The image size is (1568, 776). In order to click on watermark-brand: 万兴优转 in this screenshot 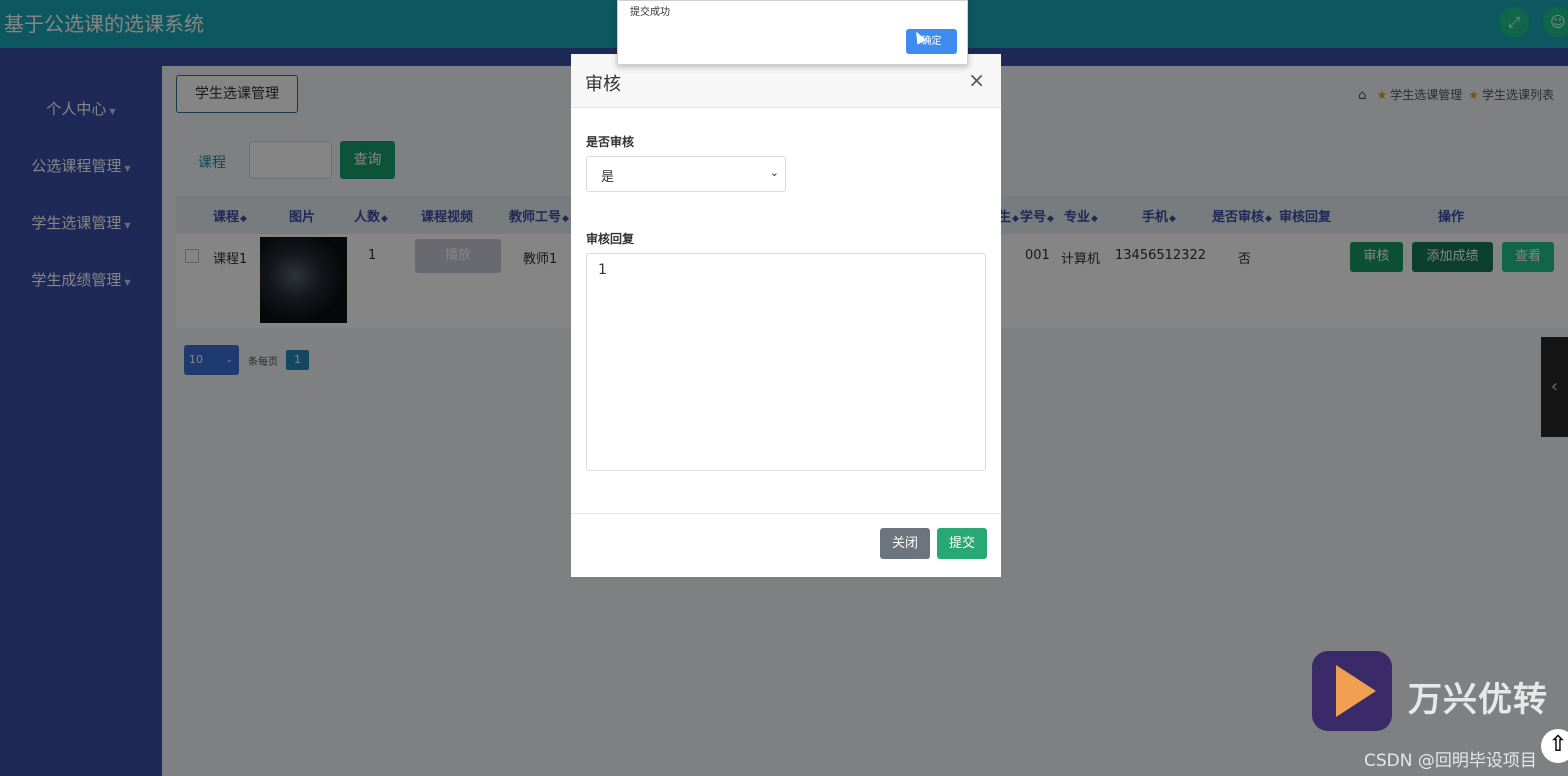, I will do `click(1478, 700)`.